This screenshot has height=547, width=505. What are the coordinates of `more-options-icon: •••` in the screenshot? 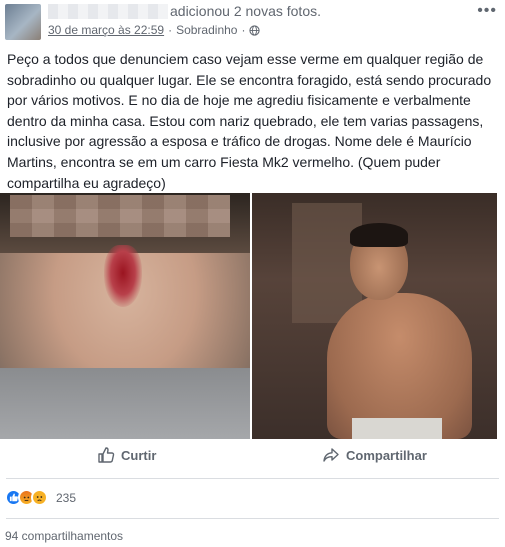 It's located at (487, 11).